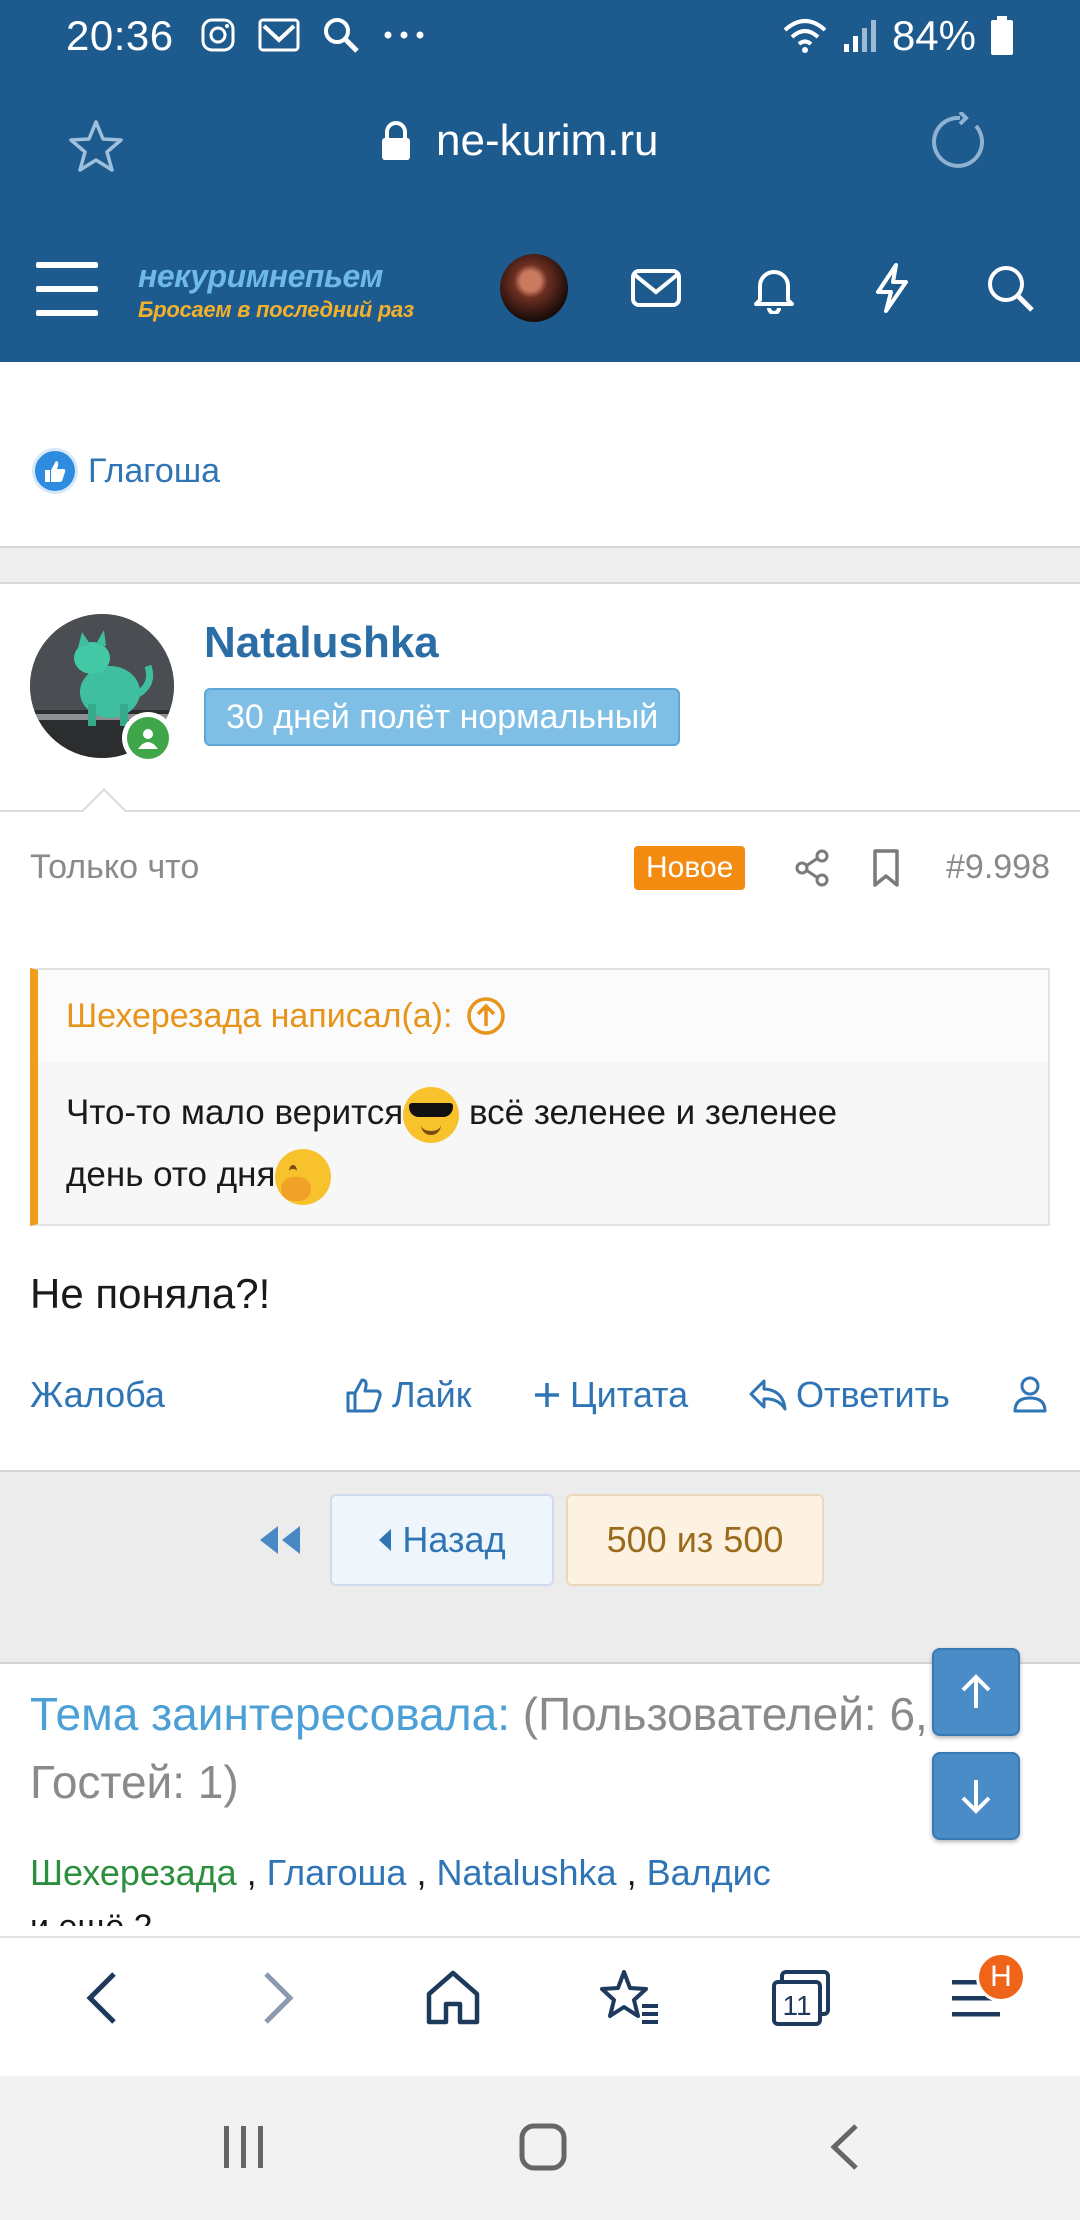 Image resolution: width=1080 pixels, height=2220 pixels. I want to click on viewer-name: Глагоша, so click(337, 1872).